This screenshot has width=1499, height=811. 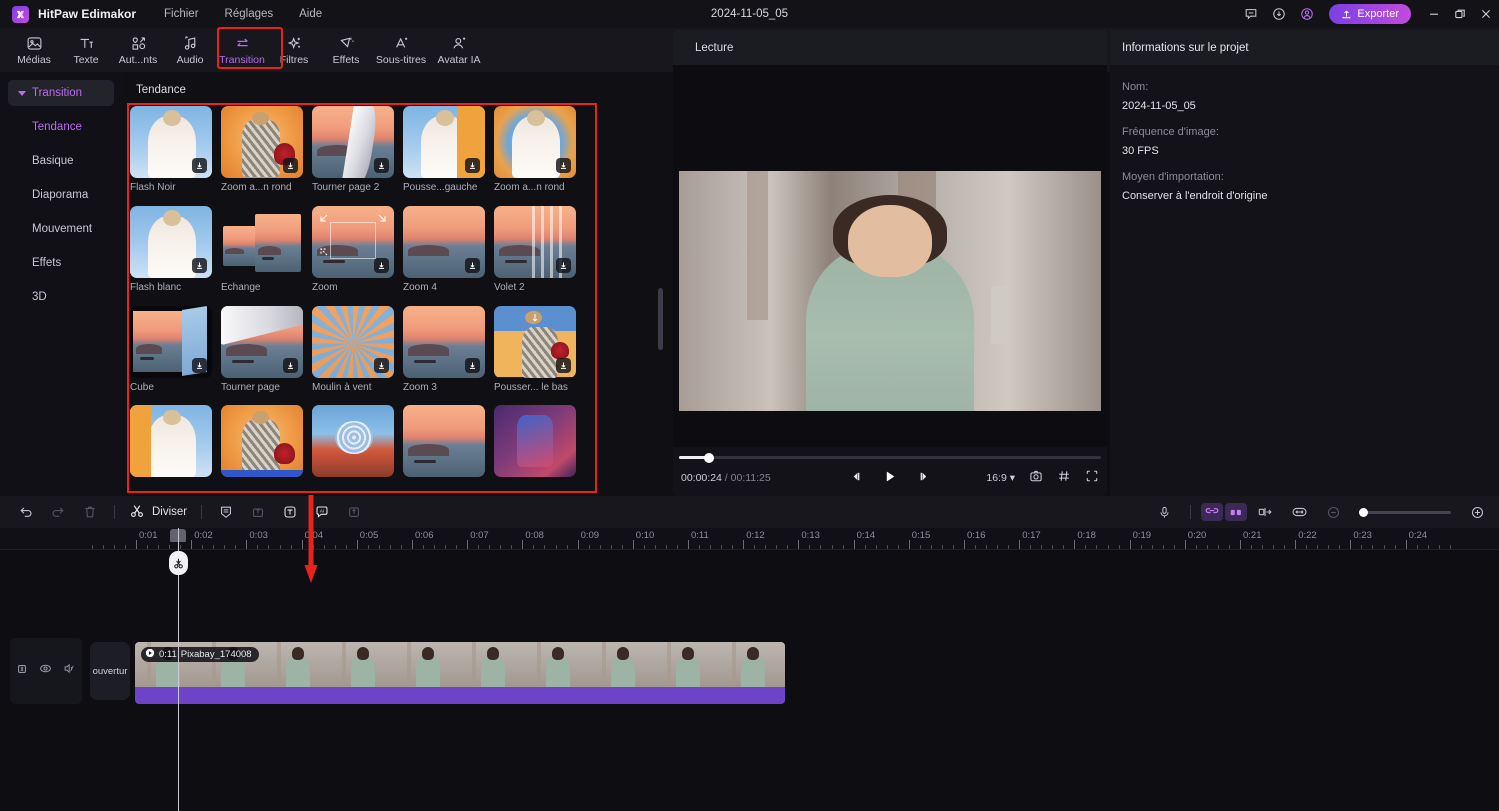 What do you see at coordinates (61, 297) in the screenshot?
I see `sidebar-item-3d: 3D` at bounding box center [61, 297].